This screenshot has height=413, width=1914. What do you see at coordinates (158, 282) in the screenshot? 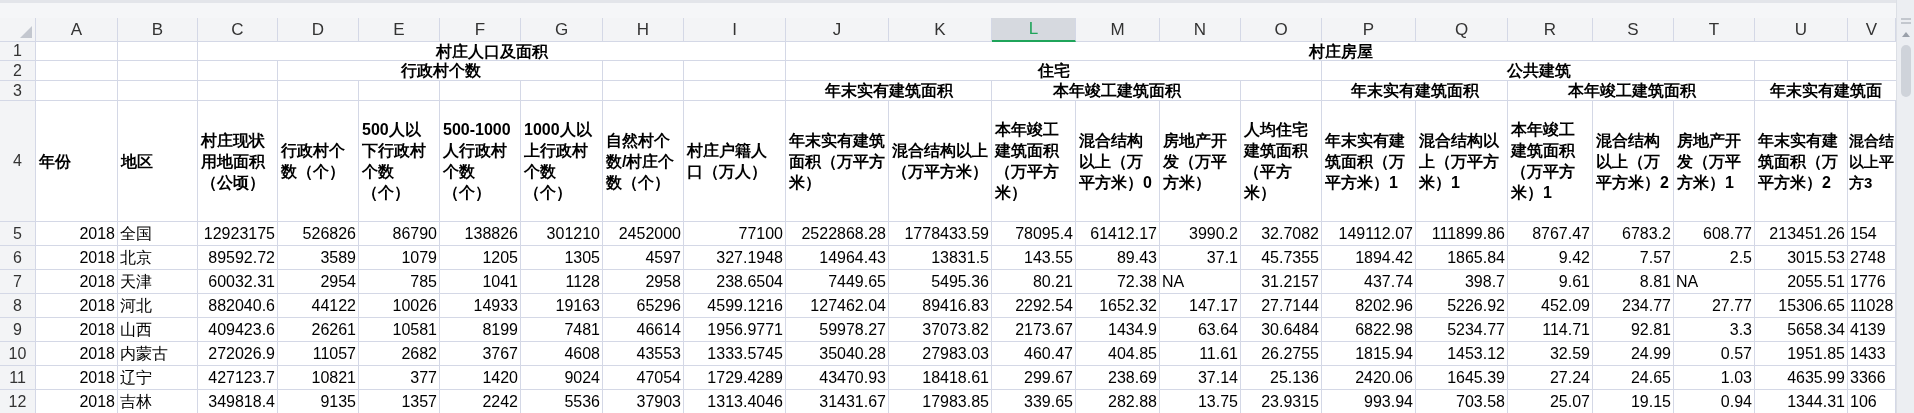
I see `table-cell: 天津` at bounding box center [158, 282].